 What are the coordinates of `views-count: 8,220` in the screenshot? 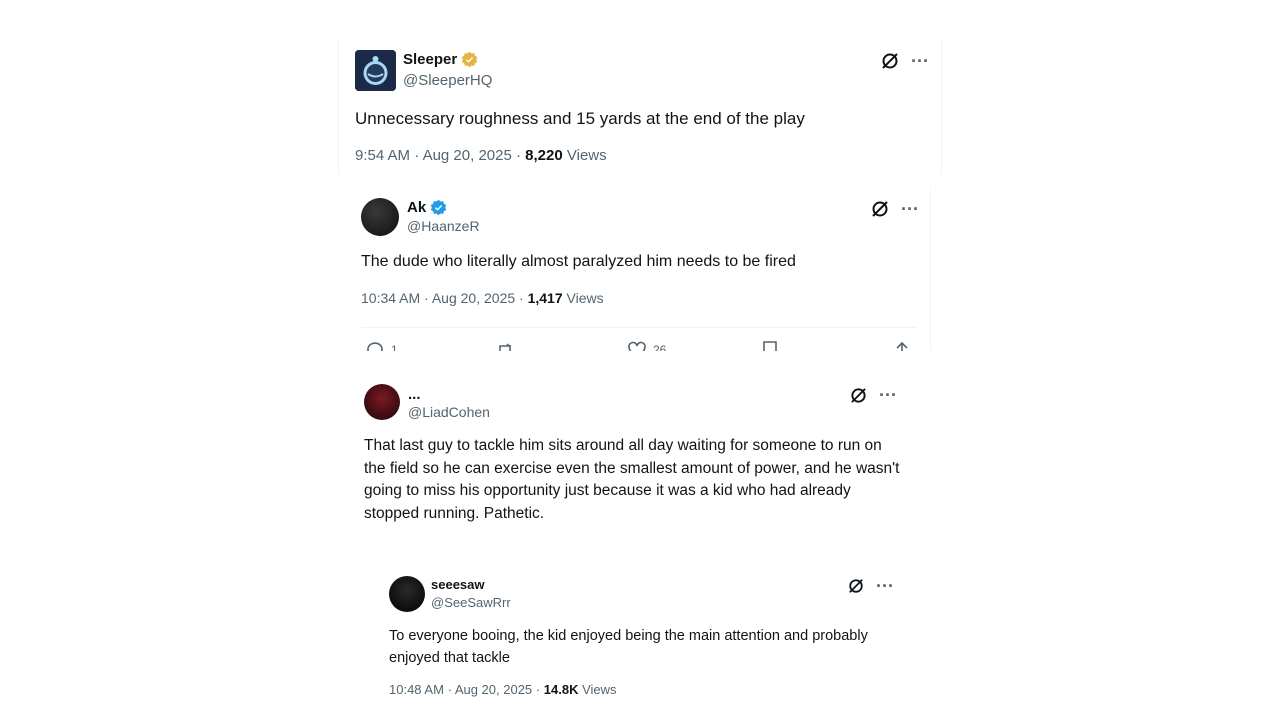 It's located at (544, 155).